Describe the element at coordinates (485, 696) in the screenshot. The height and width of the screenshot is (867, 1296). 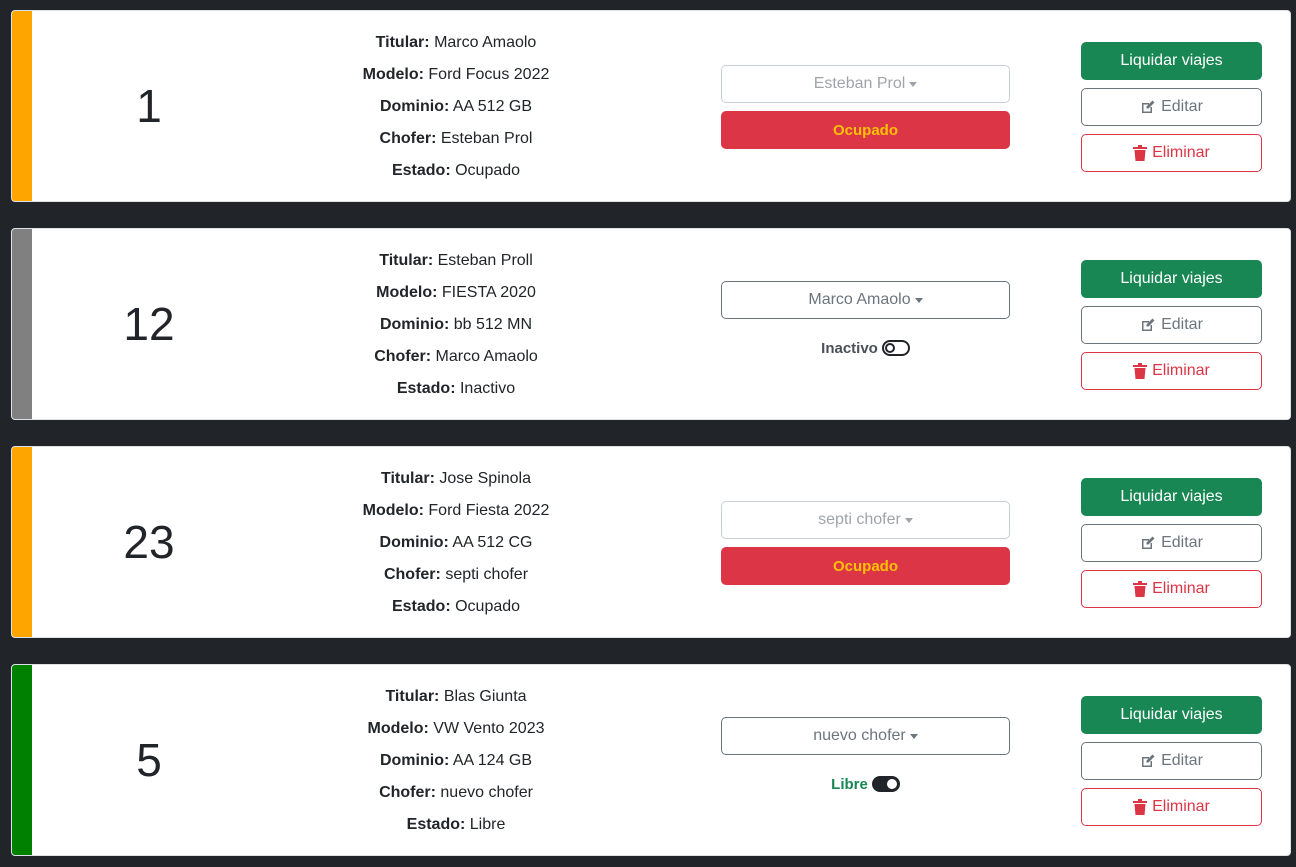
I see `titular-value: Blas Giunta` at that location.